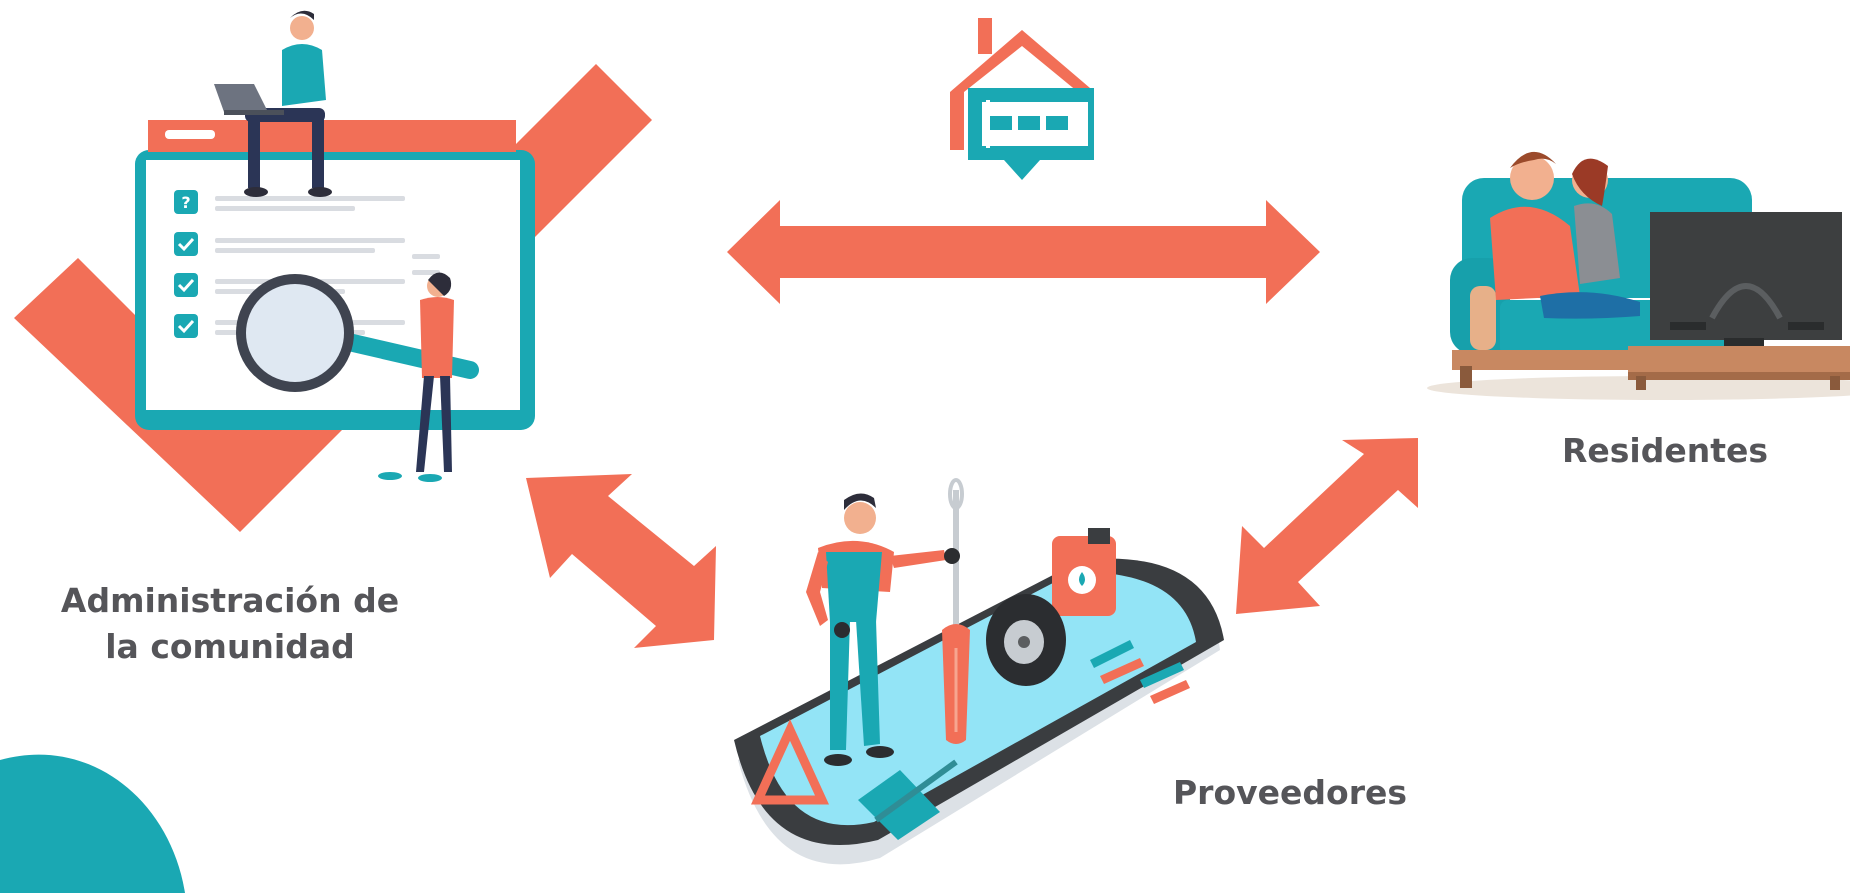 This screenshot has width=1850, height=893. I want to click on tv-icon, so click(1746, 280).